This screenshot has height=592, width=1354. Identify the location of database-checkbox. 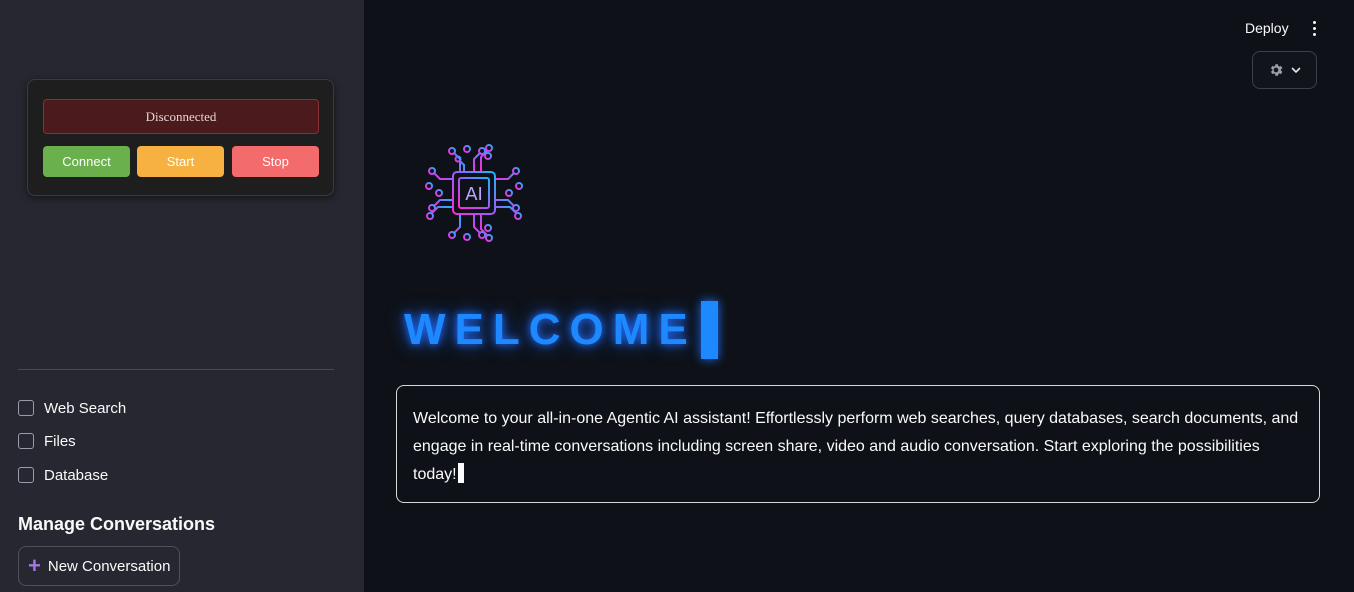
(26, 475).